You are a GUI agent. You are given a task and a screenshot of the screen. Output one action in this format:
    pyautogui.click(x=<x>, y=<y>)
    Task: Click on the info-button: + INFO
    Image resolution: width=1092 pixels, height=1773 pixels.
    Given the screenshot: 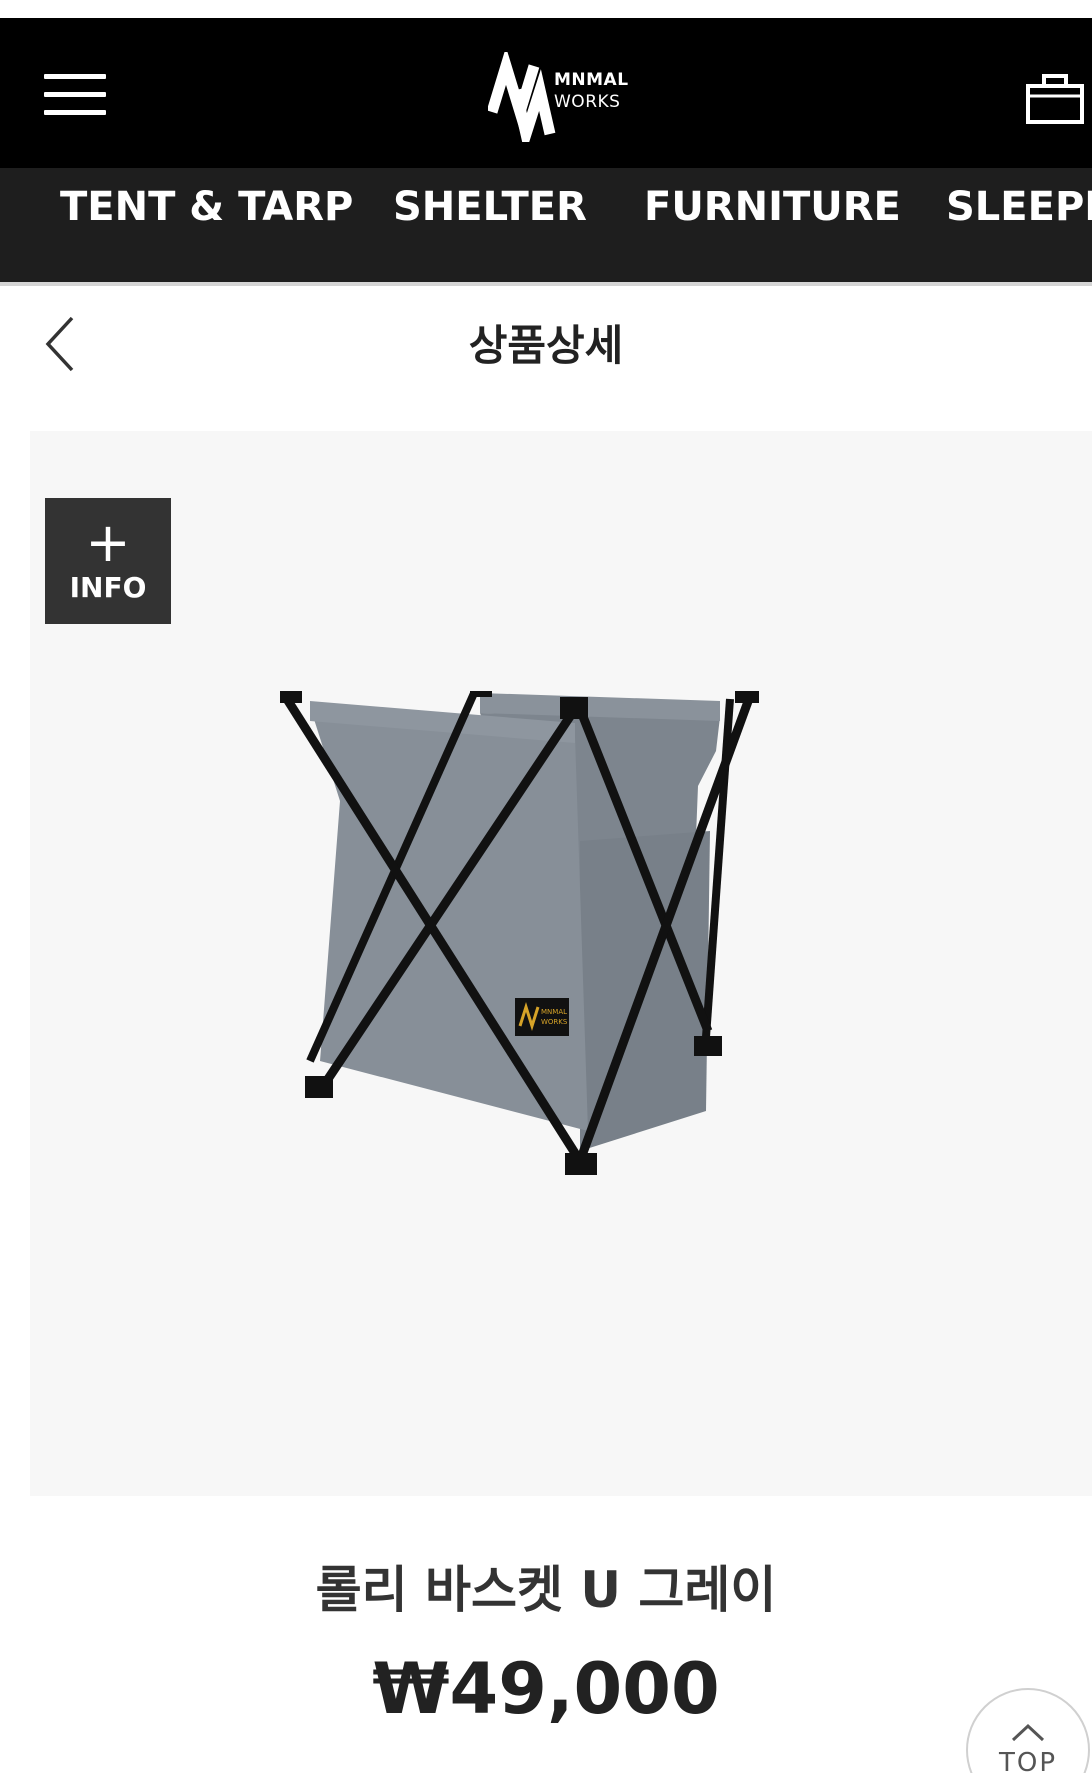 What is the action you would take?
    pyautogui.click(x=108, y=561)
    